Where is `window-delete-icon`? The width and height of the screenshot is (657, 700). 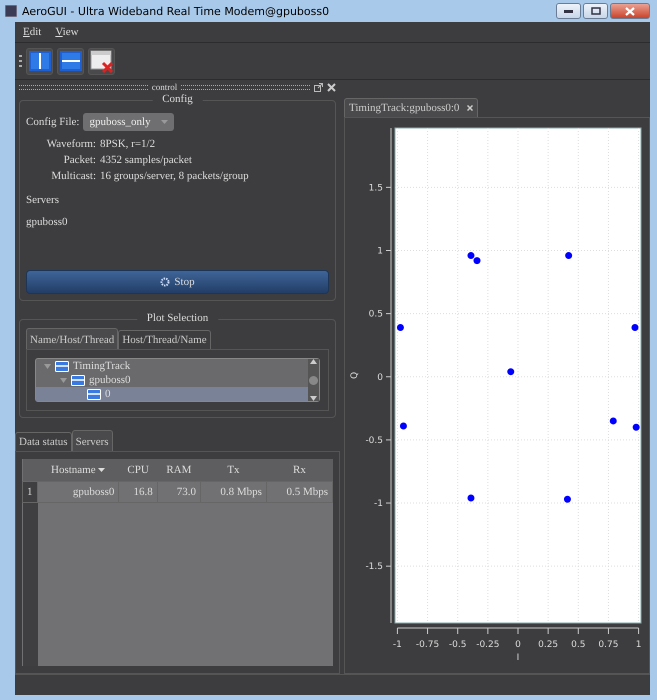
window-delete-icon is located at coordinates (102, 61).